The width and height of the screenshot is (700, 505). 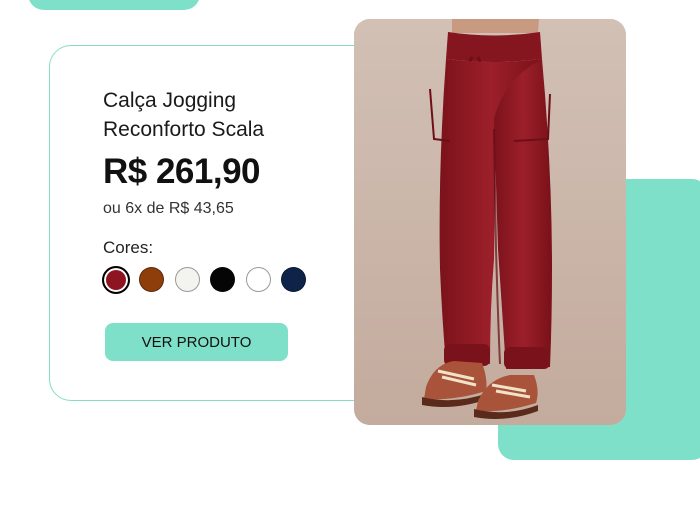 What do you see at coordinates (184, 129) in the screenshot?
I see `product-title-line2: Reconforto Scala` at bounding box center [184, 129].